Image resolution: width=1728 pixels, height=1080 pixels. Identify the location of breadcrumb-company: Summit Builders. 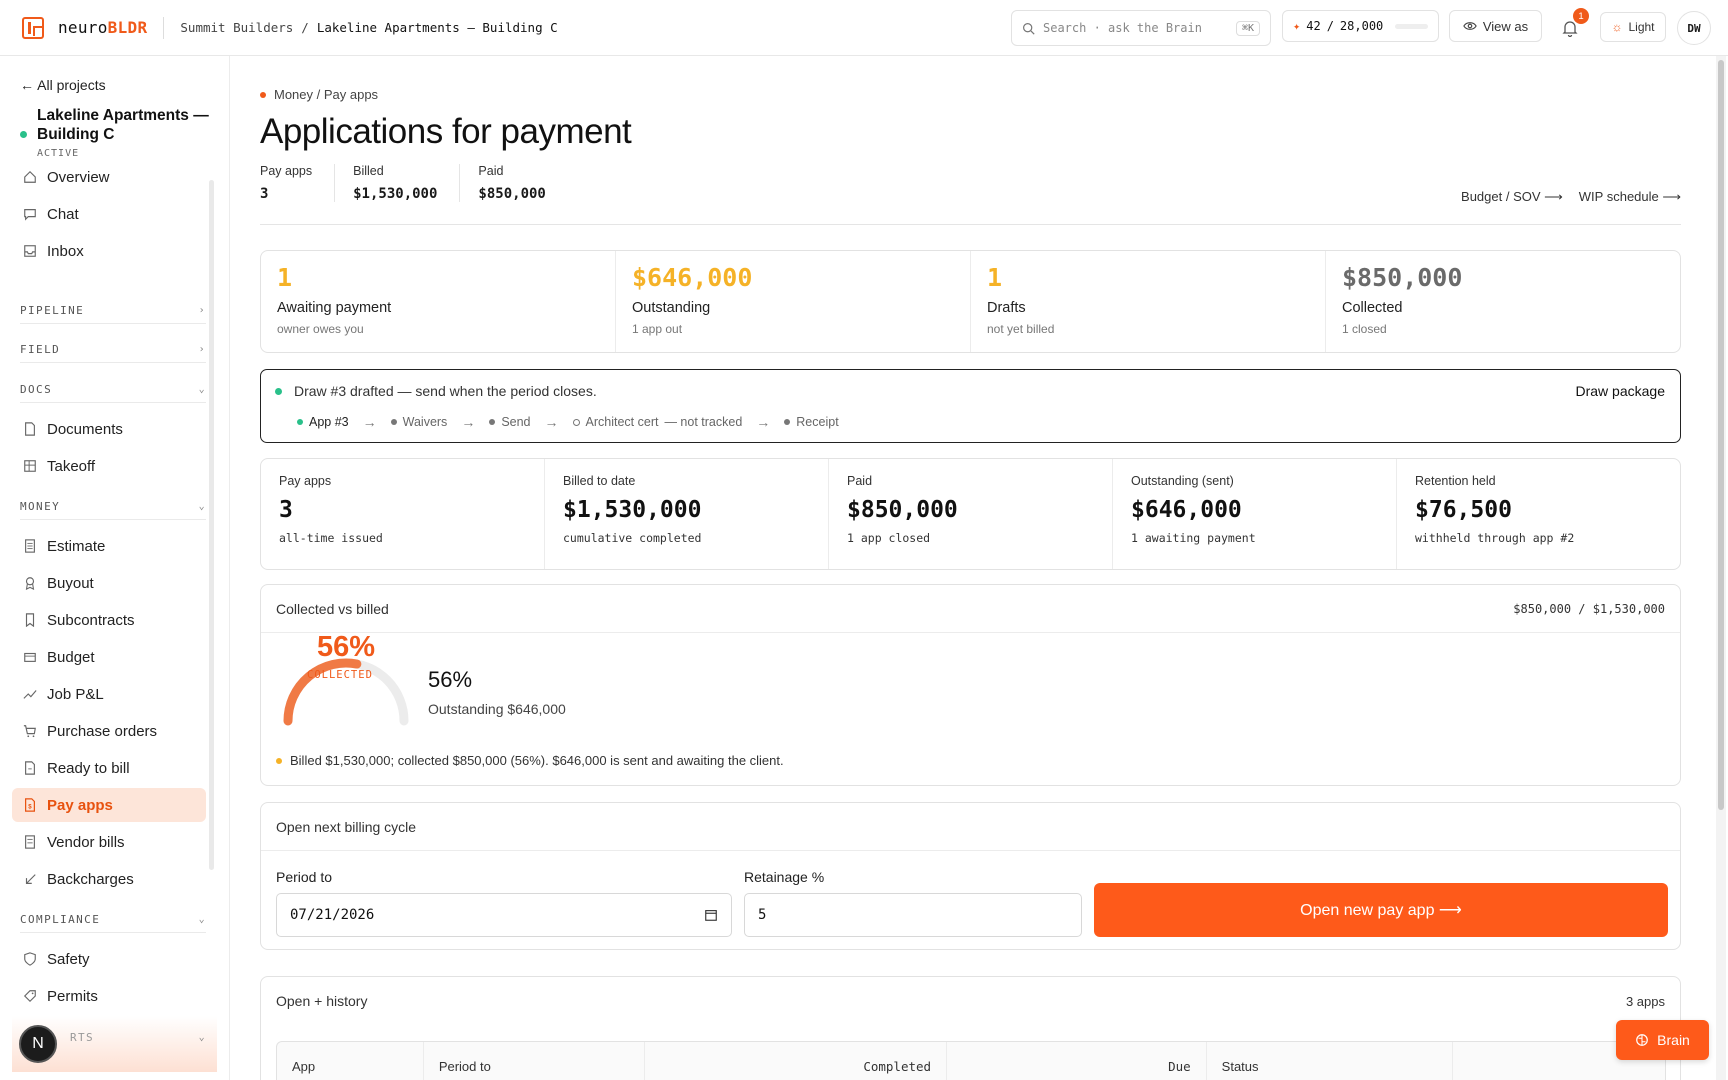
(236, 27).